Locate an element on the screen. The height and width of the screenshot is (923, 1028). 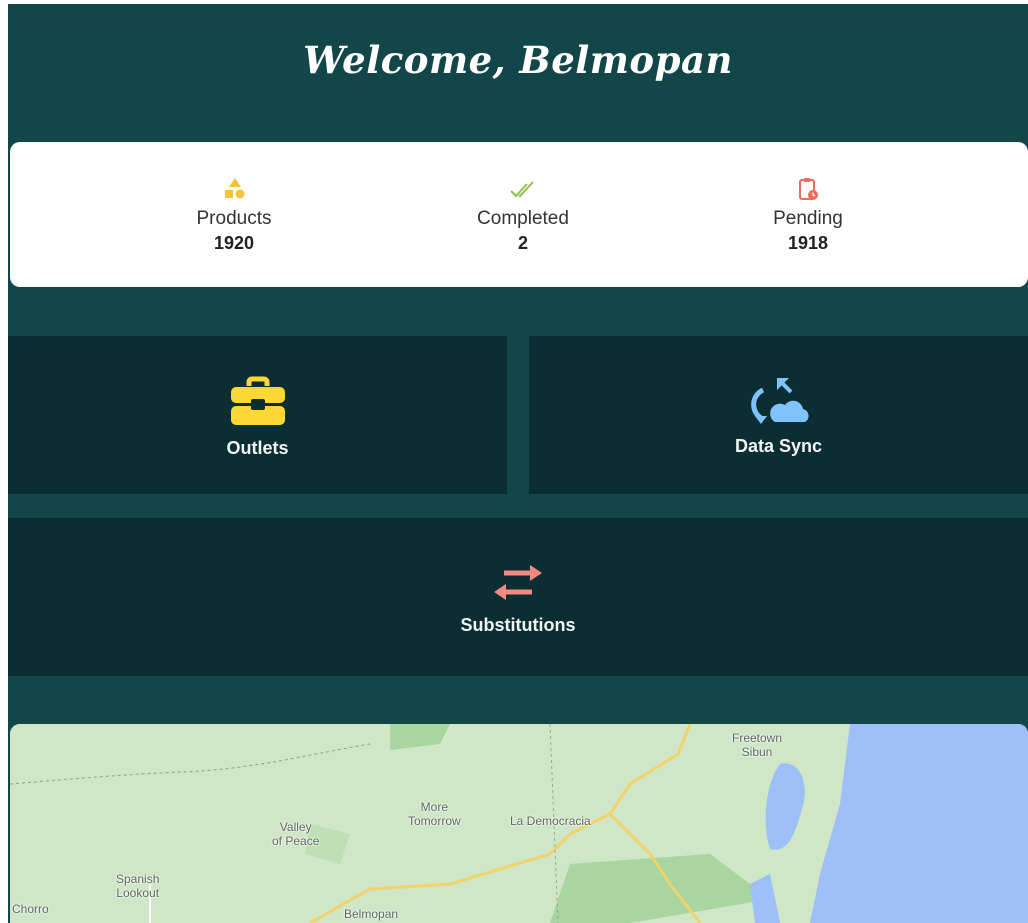
stat-label: Completed is located at coordinates (523, 218).